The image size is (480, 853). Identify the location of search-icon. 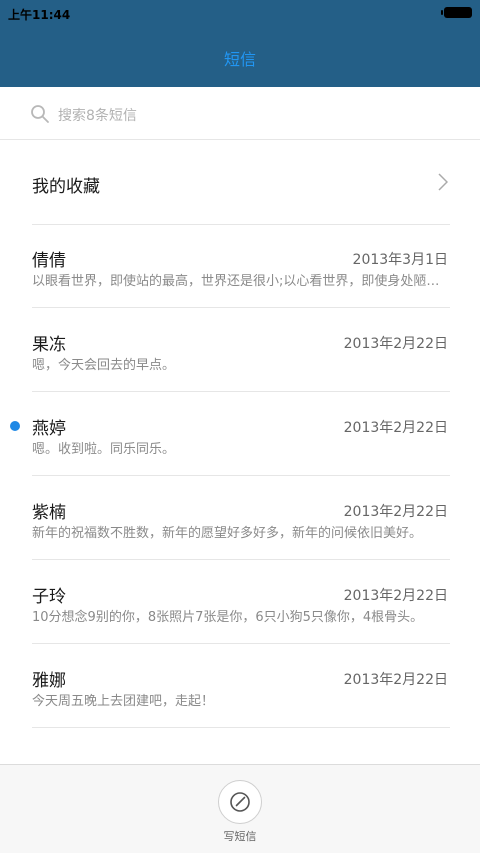
(40, 114).